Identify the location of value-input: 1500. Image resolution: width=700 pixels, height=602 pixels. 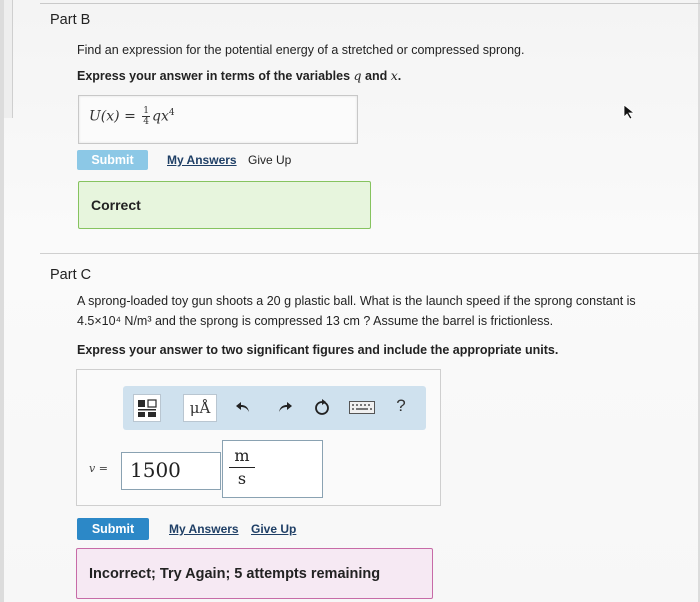
(171, 471).